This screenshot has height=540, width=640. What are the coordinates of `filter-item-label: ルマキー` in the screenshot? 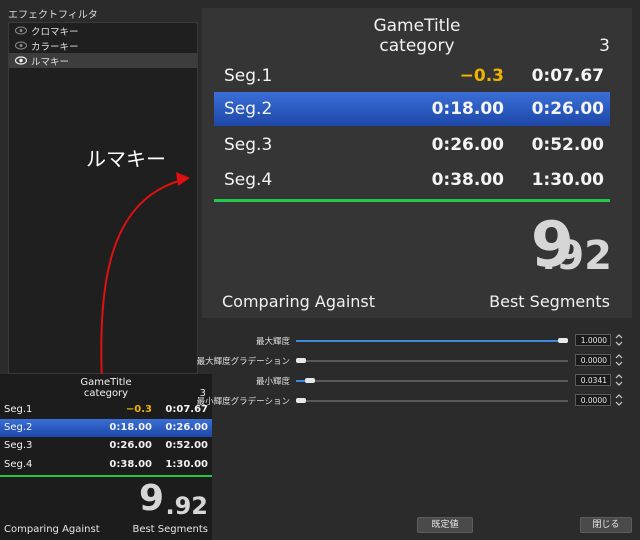 It's located at (50, 62).